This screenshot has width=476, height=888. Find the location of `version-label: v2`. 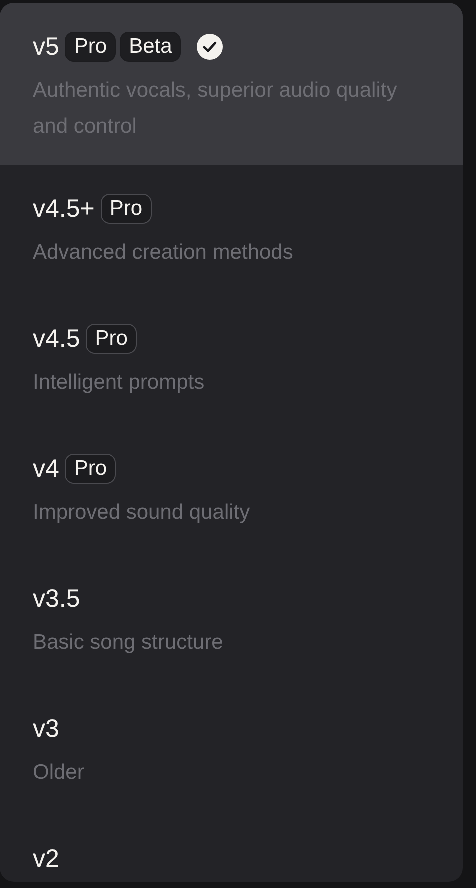

version-label: v2 is located at coordinates (46, 859).